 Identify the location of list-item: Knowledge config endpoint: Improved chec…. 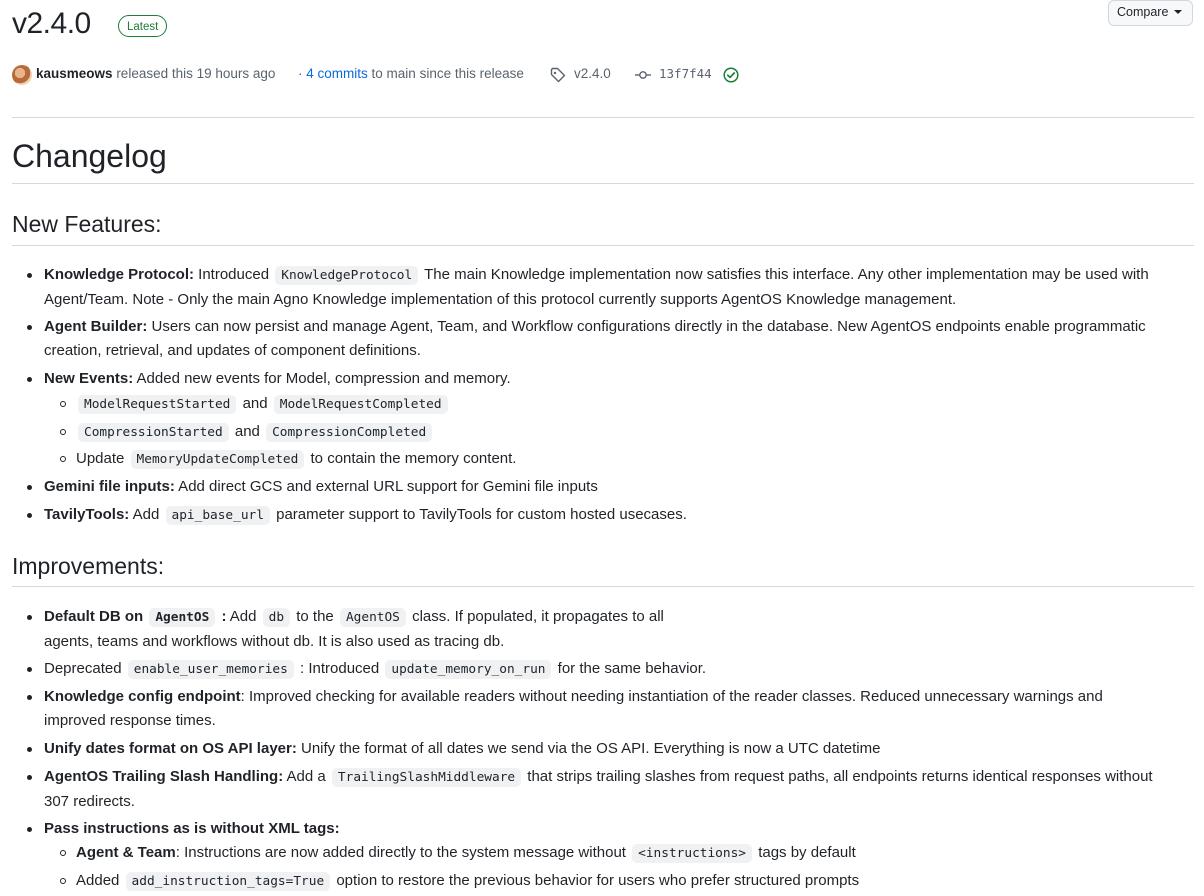
(565, 709).